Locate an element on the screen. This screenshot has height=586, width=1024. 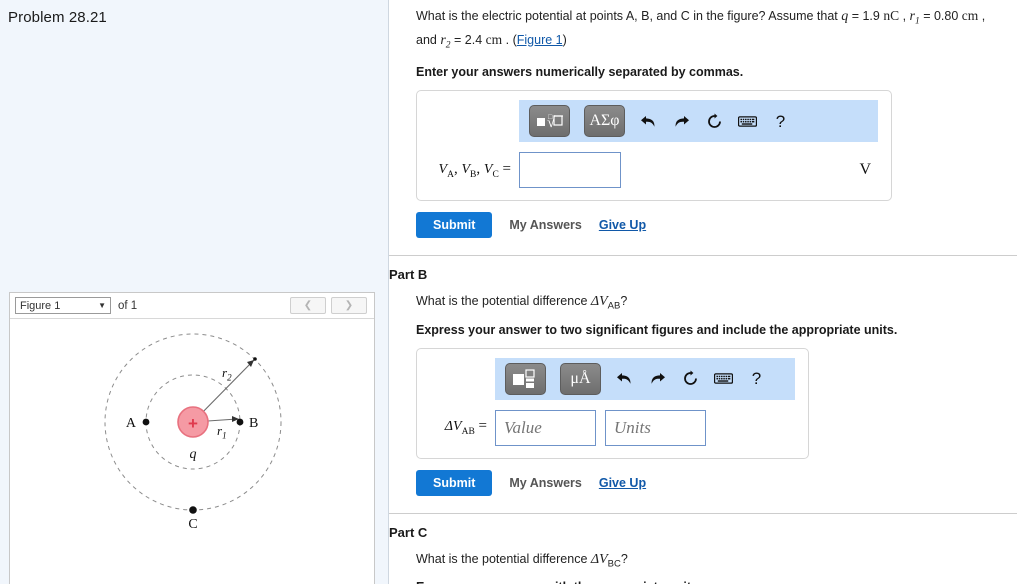
r2-label: r2 is located at coordinates (227, 374).